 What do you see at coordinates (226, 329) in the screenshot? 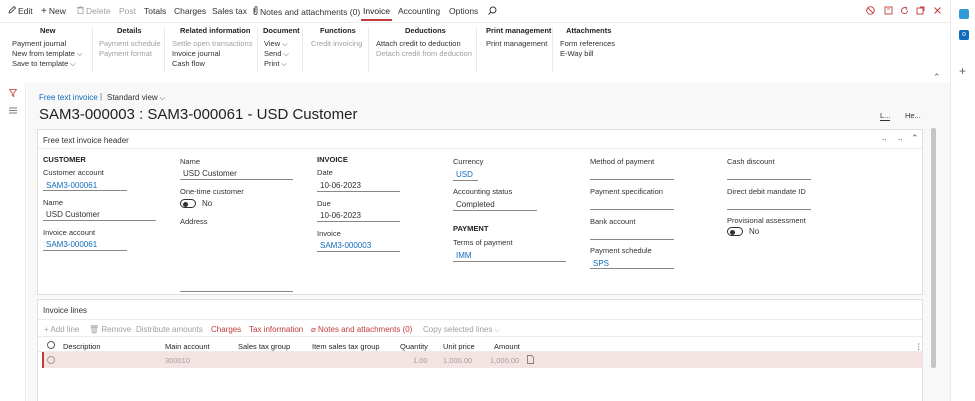
I see `line-charges-button: Charges` at bounding box center [226, 329].